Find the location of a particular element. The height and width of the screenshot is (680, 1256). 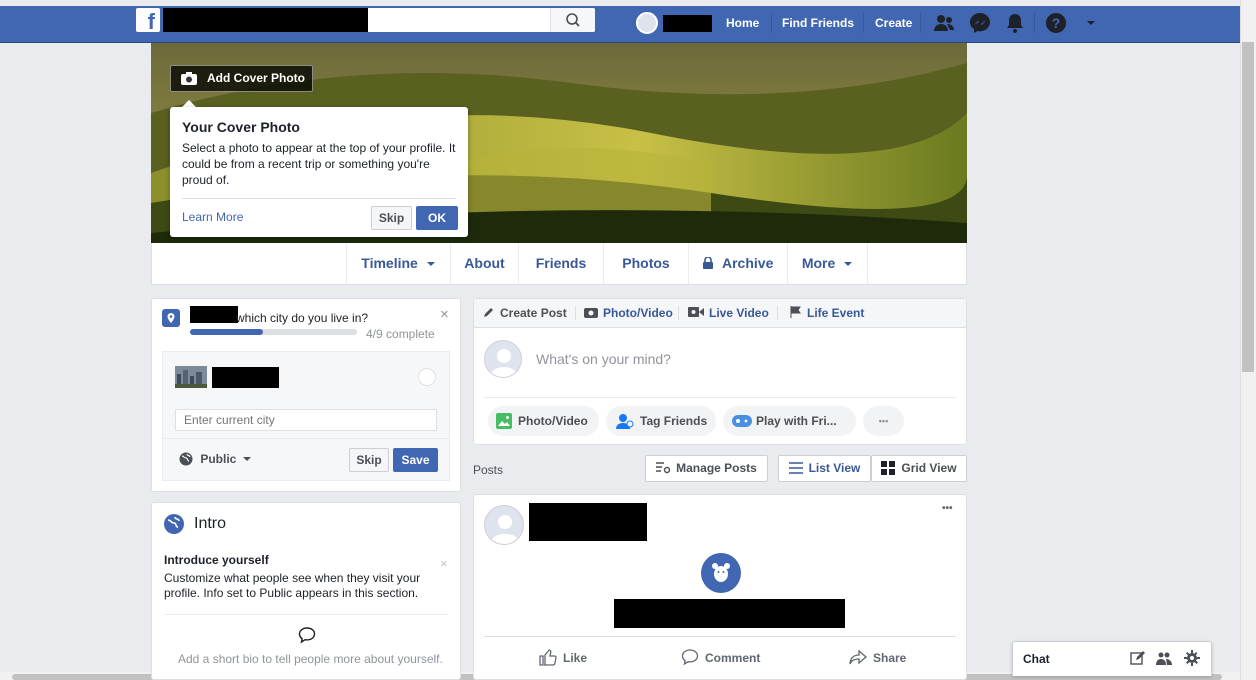

bear-icon is located at coordinates (721, 572).